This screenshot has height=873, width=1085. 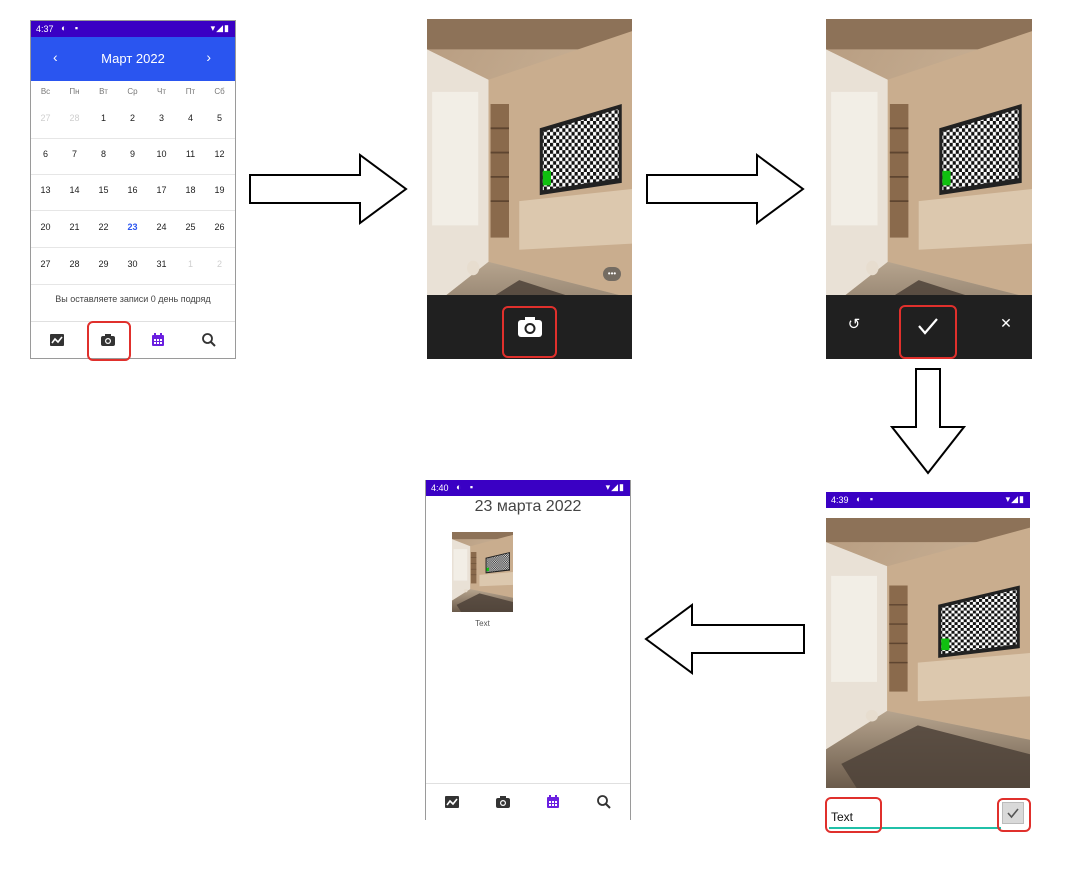 What do you see at coordinates (103, 190) in the screenshot?
I see `calendar-day: 15` at bounding box center [103, 190].